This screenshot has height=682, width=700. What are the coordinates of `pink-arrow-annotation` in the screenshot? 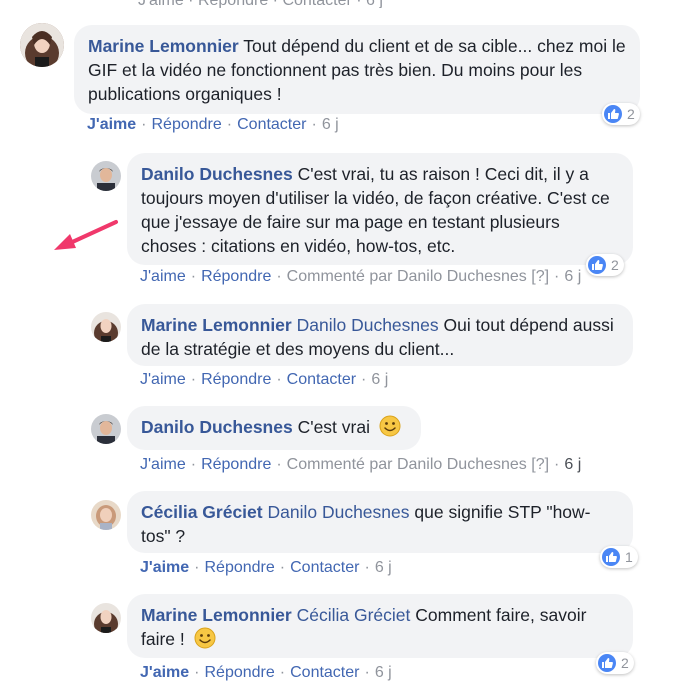 It's located at (86, 235).